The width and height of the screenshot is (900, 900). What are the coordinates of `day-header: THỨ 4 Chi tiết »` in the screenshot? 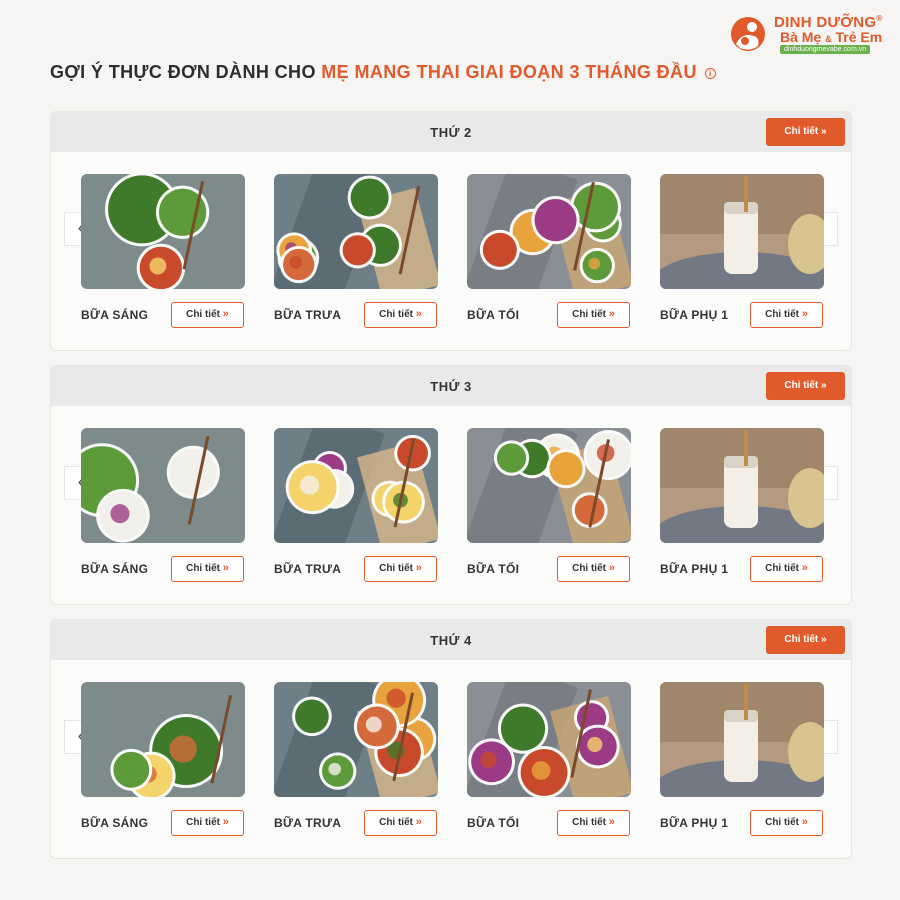 It's located at (451, 640).